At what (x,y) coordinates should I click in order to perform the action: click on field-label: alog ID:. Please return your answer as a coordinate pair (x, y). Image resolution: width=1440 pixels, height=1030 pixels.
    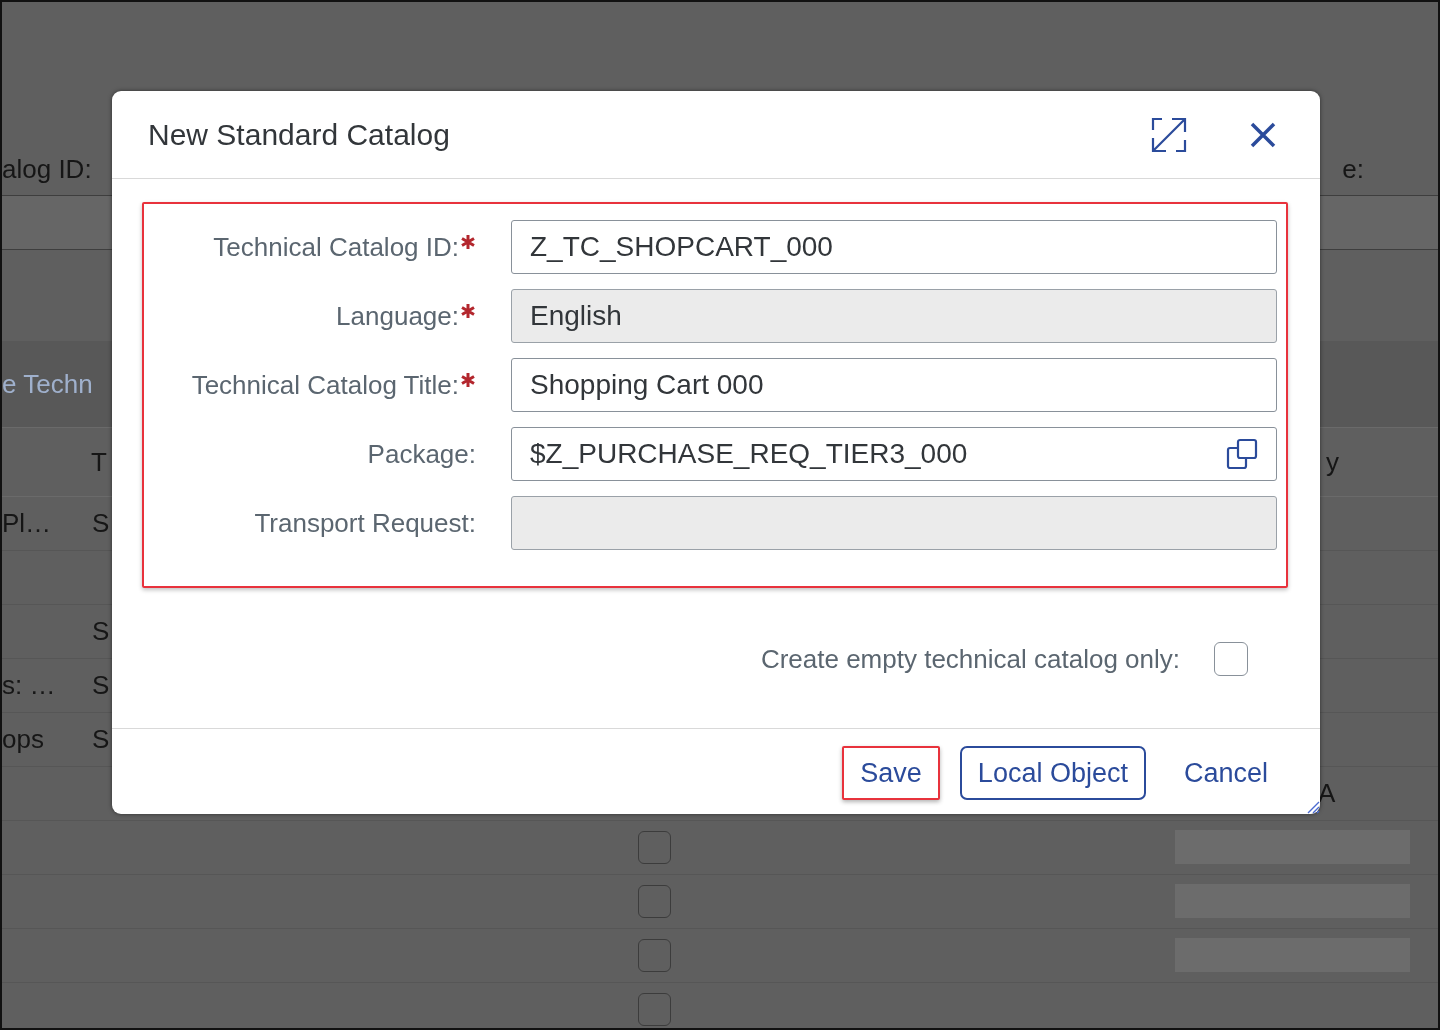
    Looking at the image, I should click on (47, 169).